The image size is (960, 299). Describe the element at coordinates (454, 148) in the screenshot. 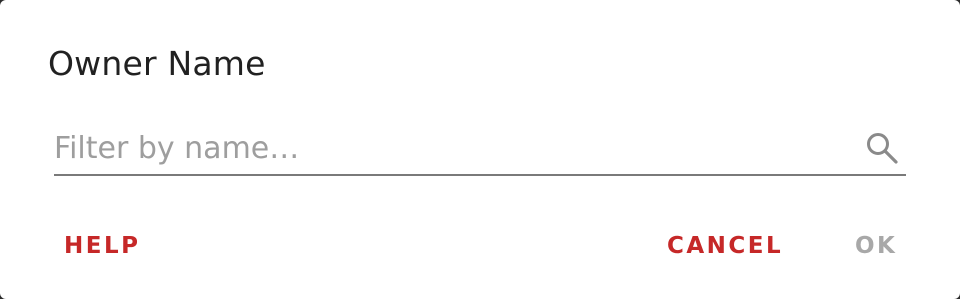

I see `search-input` at that location.